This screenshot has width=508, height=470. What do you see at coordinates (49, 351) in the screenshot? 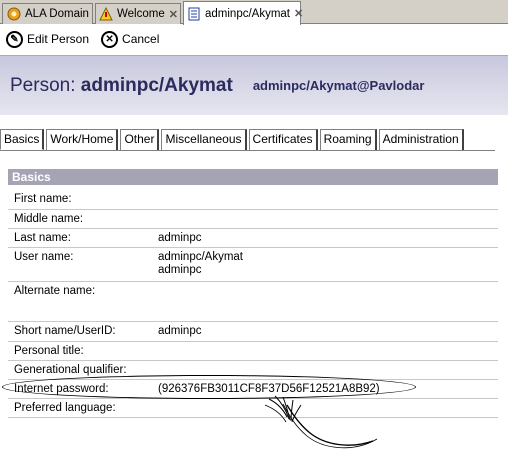
I see `field-label: Personal title:` at bounding box center [49, 351].